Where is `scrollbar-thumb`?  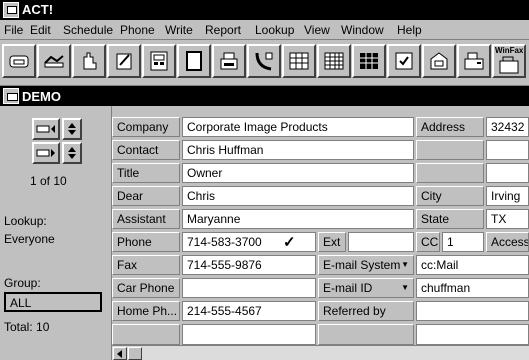
scrollbar-thumb is located at coordinates (135, 353).